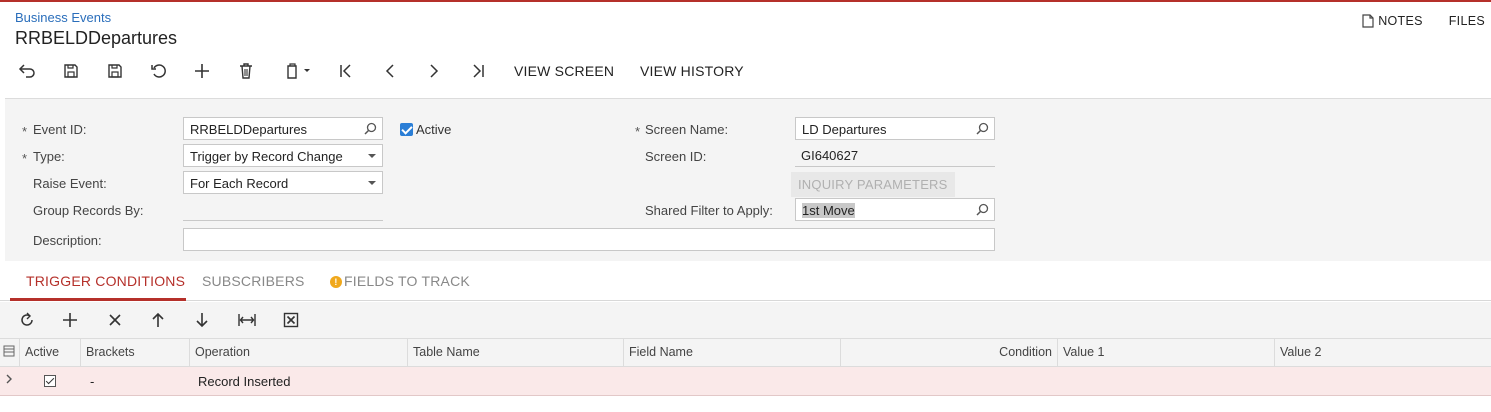  Describe the element at coordinates (692, 71) in the screenshot. I see `view-history-button: VIEW HISTORY` at that location.